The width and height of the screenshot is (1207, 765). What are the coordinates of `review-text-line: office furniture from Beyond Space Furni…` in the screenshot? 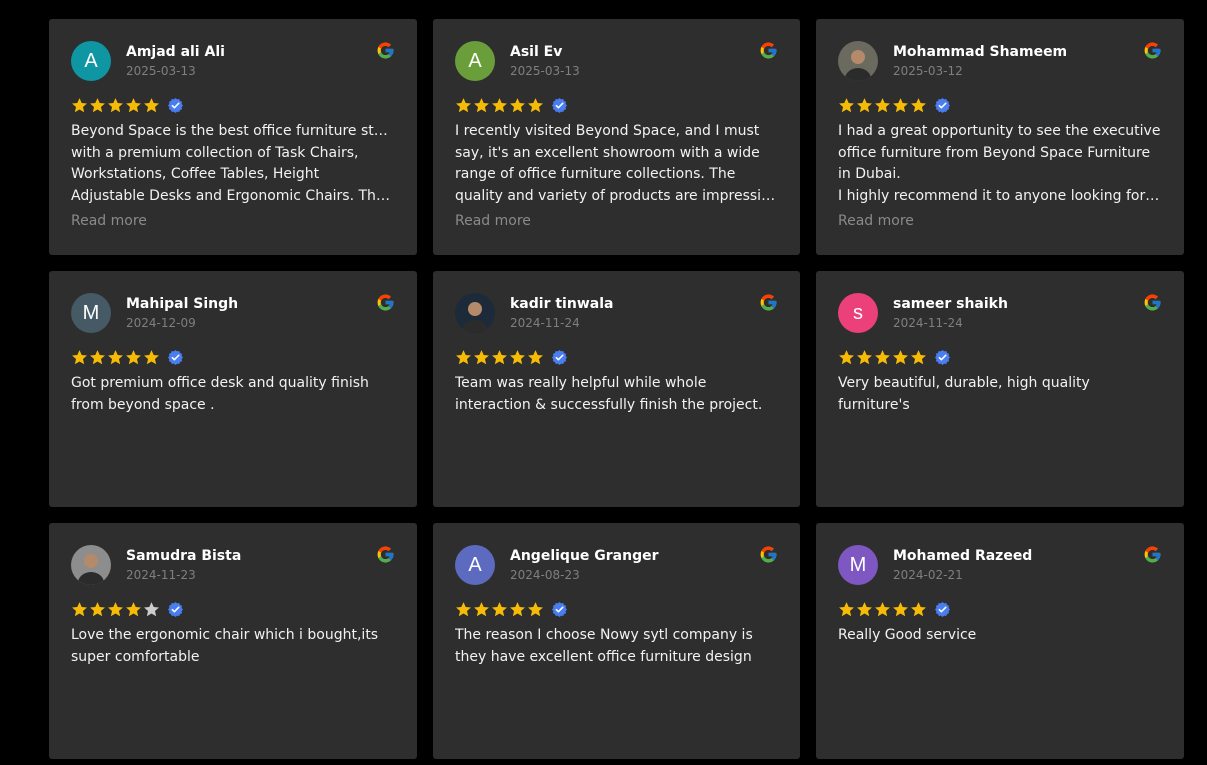 It's located at (994, 152).